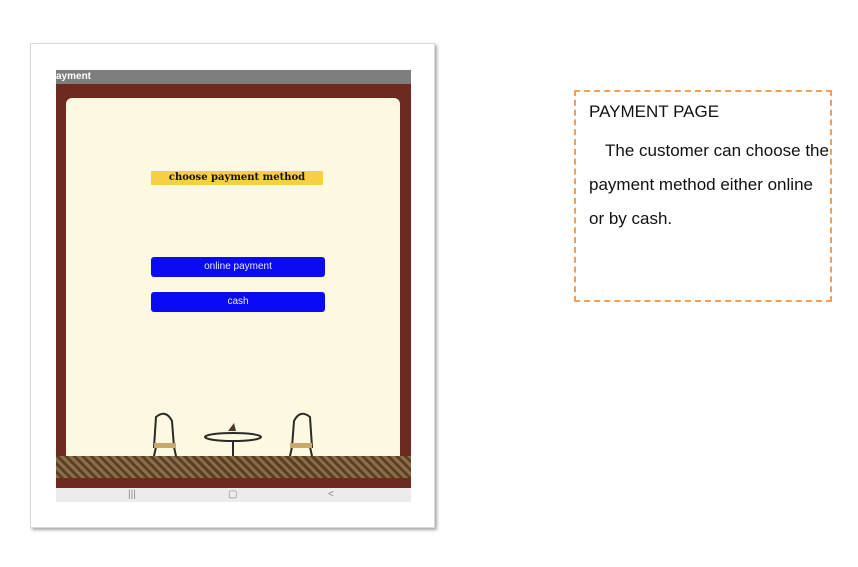 The height and width of the screenshot is (567, 858). What do you see at coordinates (654, 111) in the screenshot?
I see `note-title: PAYMENT PAGE` at bounding box center [654, 111].